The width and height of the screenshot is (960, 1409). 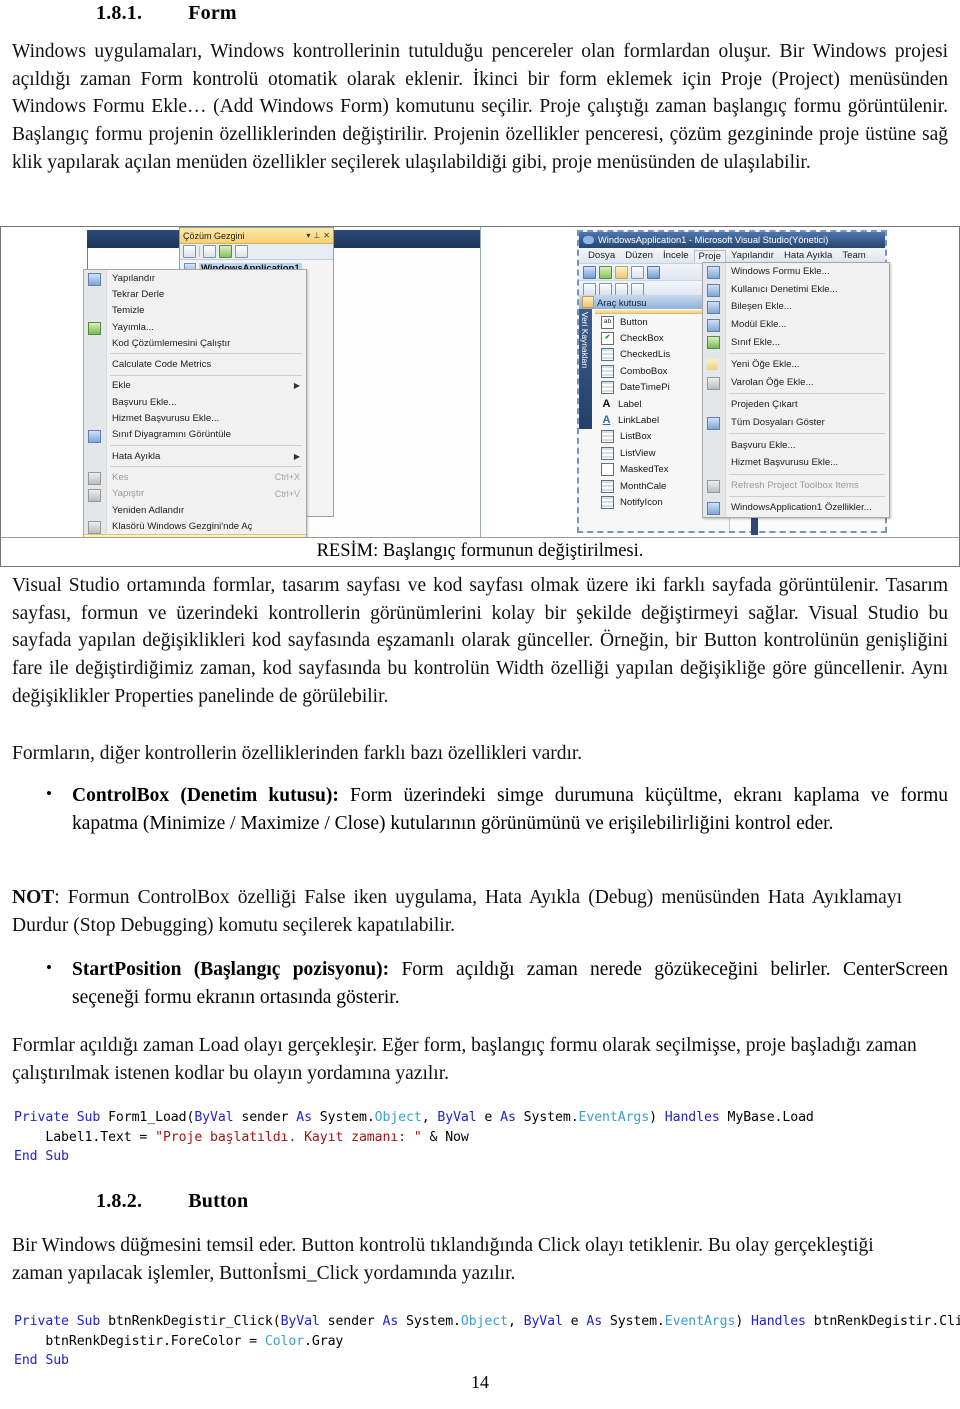 What do you see at coordinates (85, 1137) in the screenshot?
I see `code-ident: Label1.Text =` at bounding box center [85, 1137].